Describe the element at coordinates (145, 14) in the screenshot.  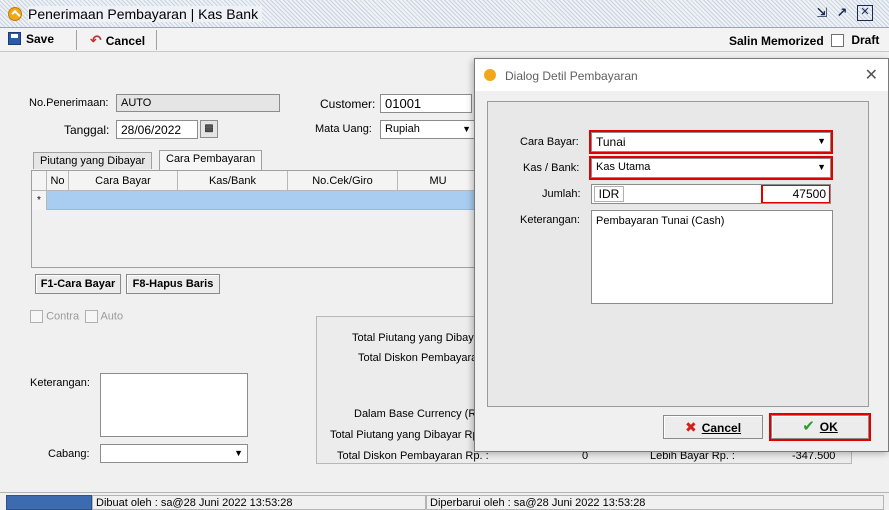
I see `window-title: Penerimaan Pembayaran | Kas Bank` at that location.